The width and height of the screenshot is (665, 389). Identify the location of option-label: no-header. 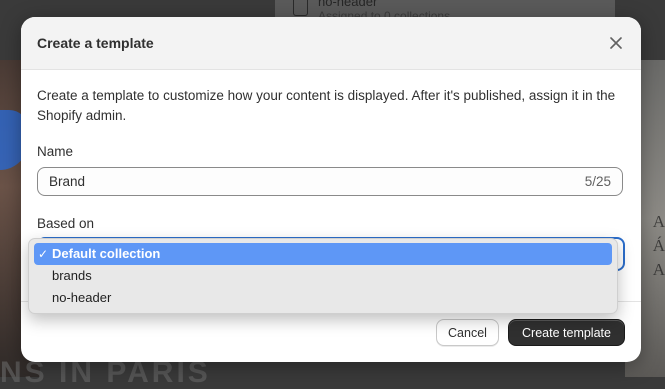
(82, 297).